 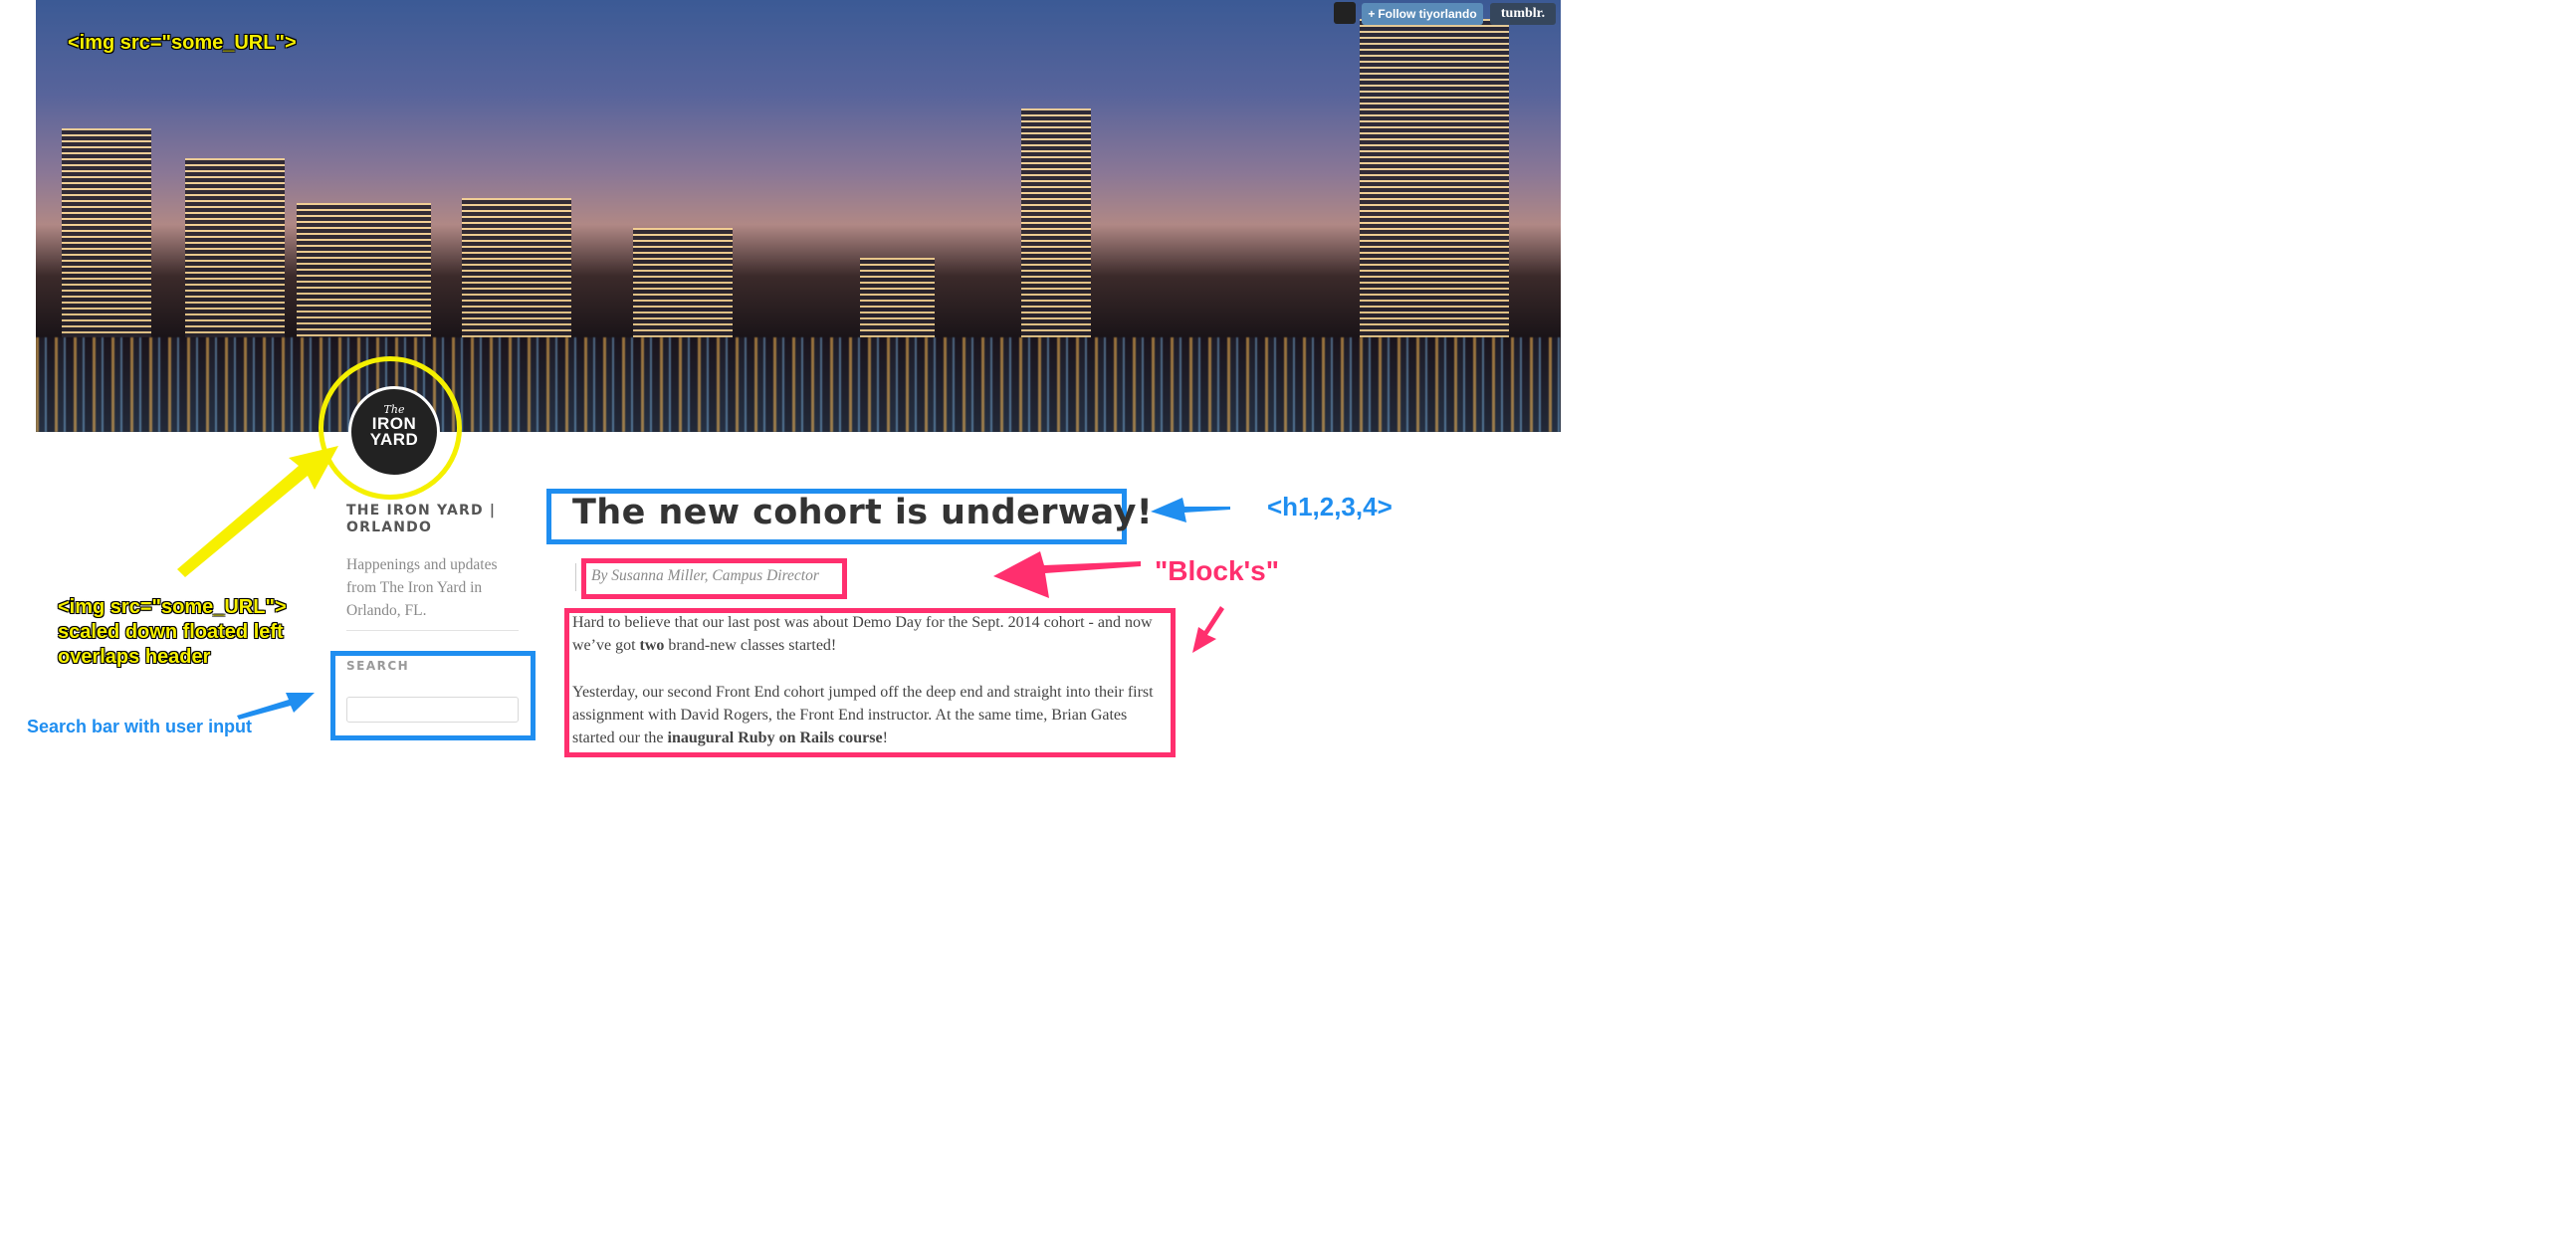 What do you see at coordinates (703, 583) in the screenshot?
I see `annotation-arrows` at bounding box center [703, 583].